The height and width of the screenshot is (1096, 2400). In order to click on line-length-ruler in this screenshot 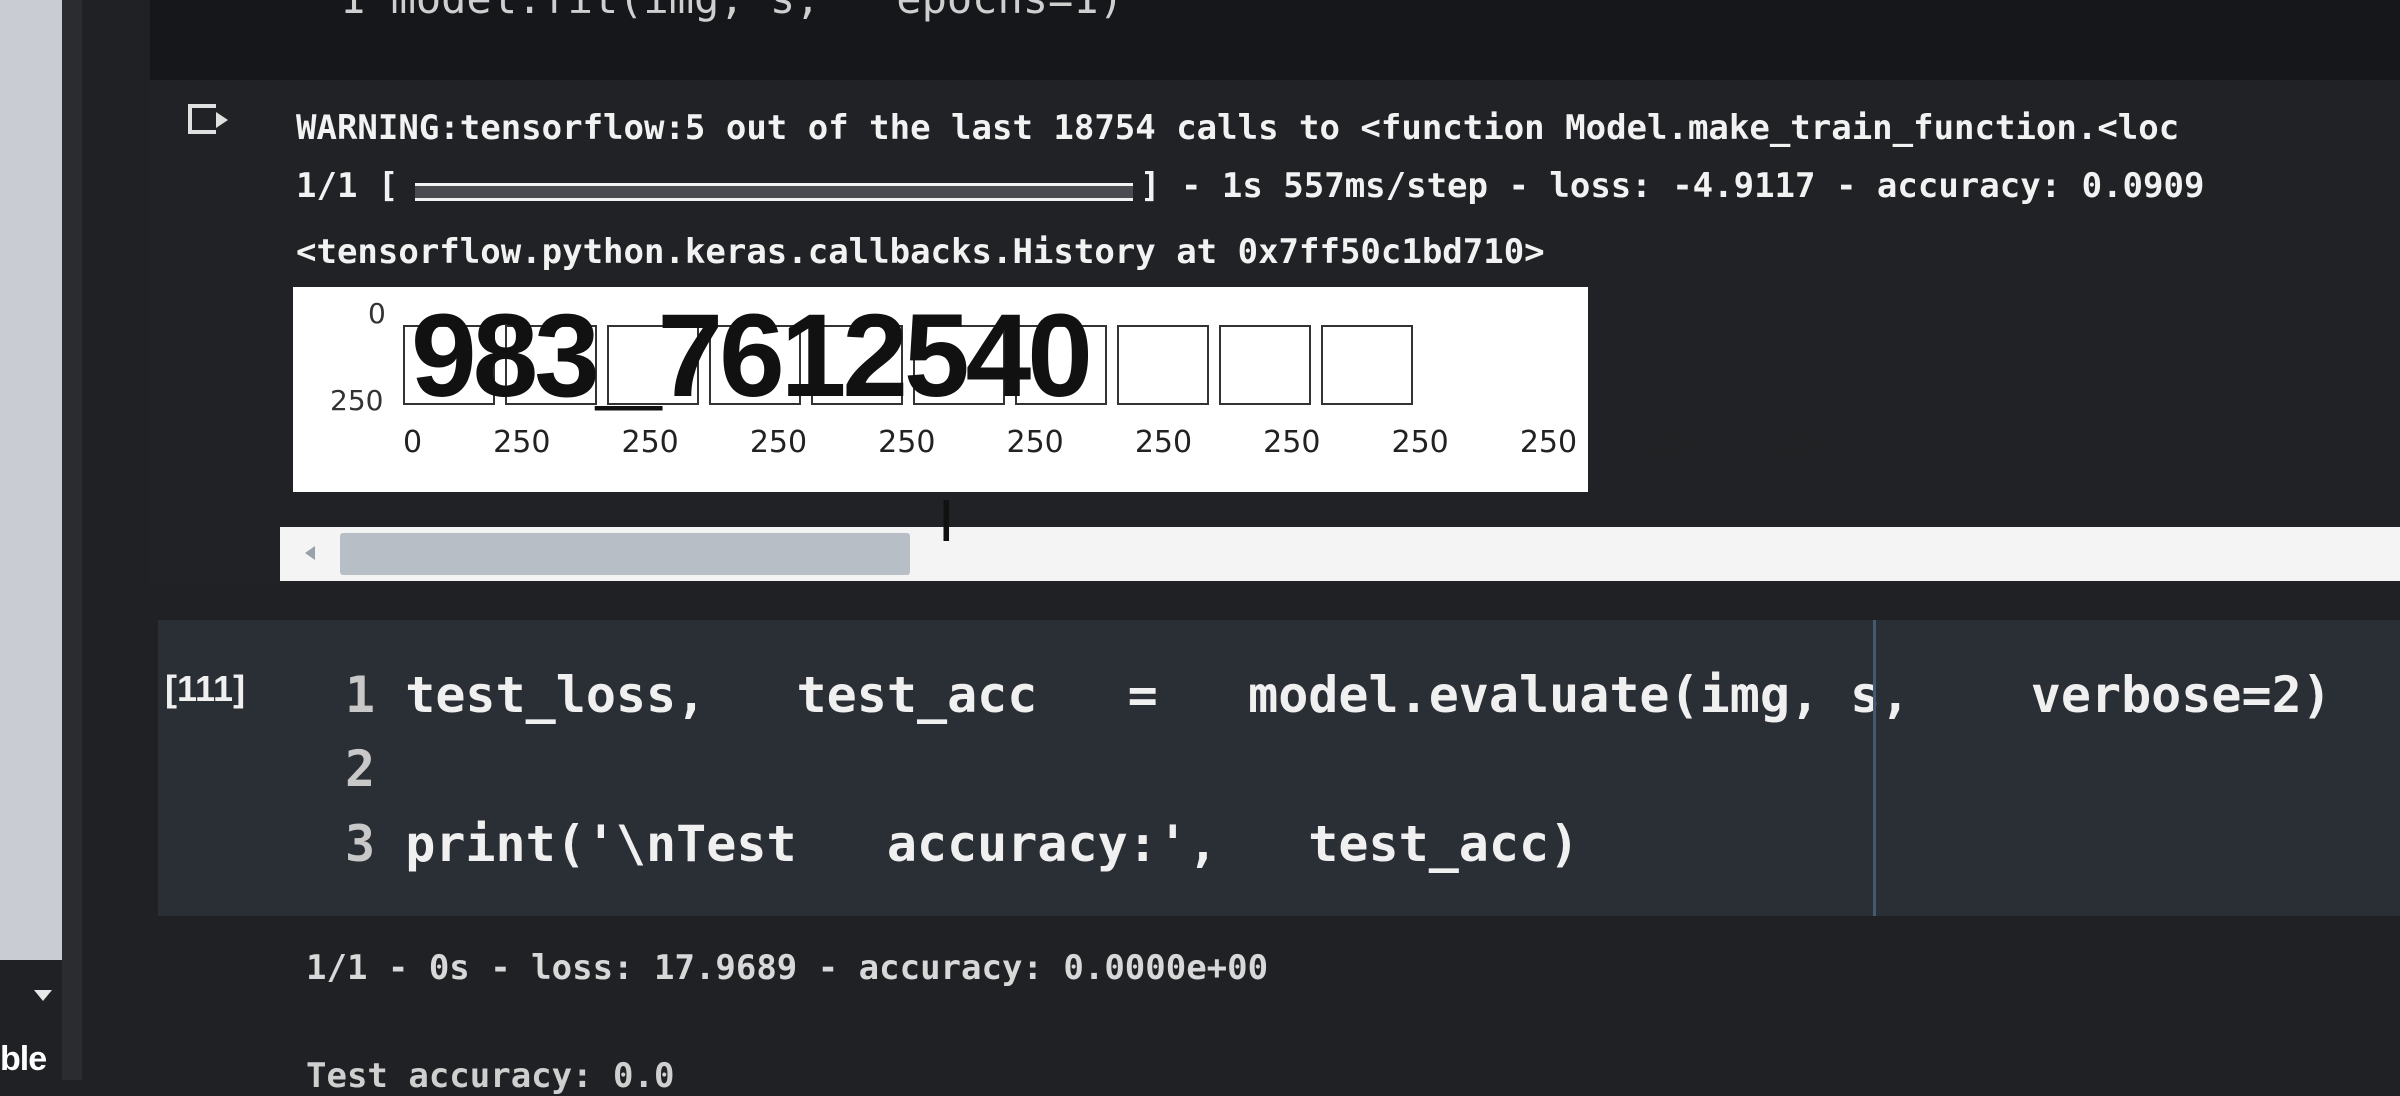, I will do `click(1874, 768)`.